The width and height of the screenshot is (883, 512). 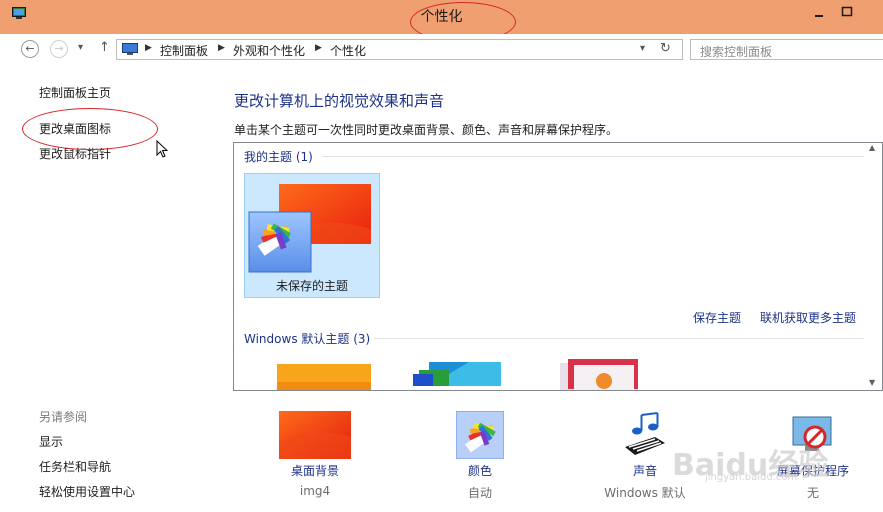 What do you see at coordinates (278, 157) in the screenshot?
I see `my-themes-group-label: 我的主题 (1)` at bounding box center [278, 157].